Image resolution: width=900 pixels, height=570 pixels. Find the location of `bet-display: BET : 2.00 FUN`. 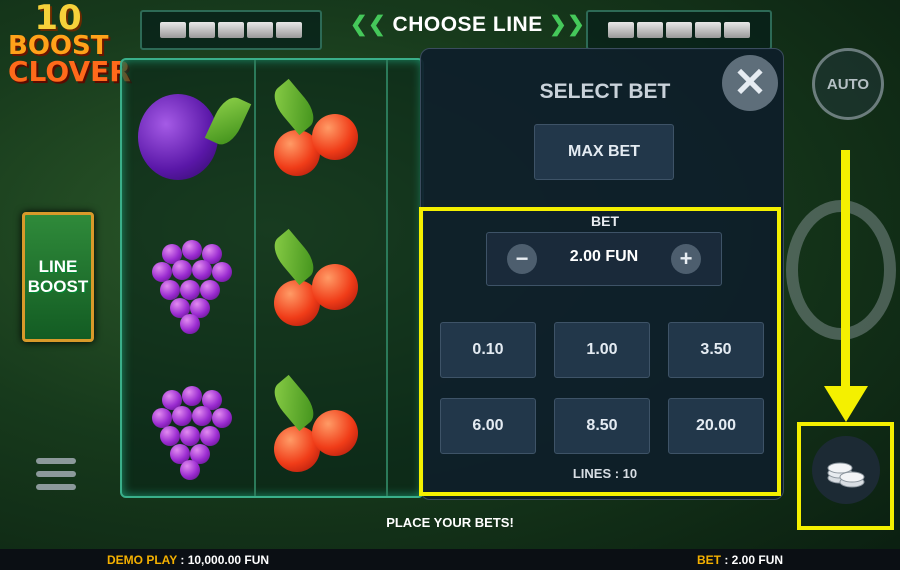

bet-display: BET : 2.00 FUN is located at coordinates (740, 560).